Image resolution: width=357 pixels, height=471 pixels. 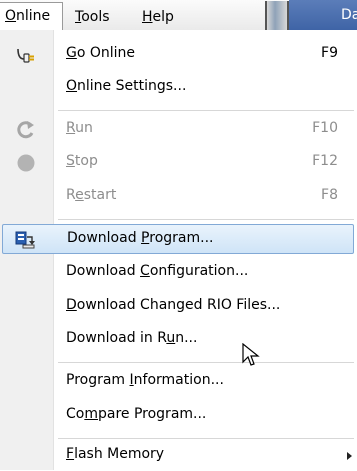 What do you see at coordinates (71, 53) in the screenshot?
I see `mnemonic-g: G` at bounding box center [71, 53].